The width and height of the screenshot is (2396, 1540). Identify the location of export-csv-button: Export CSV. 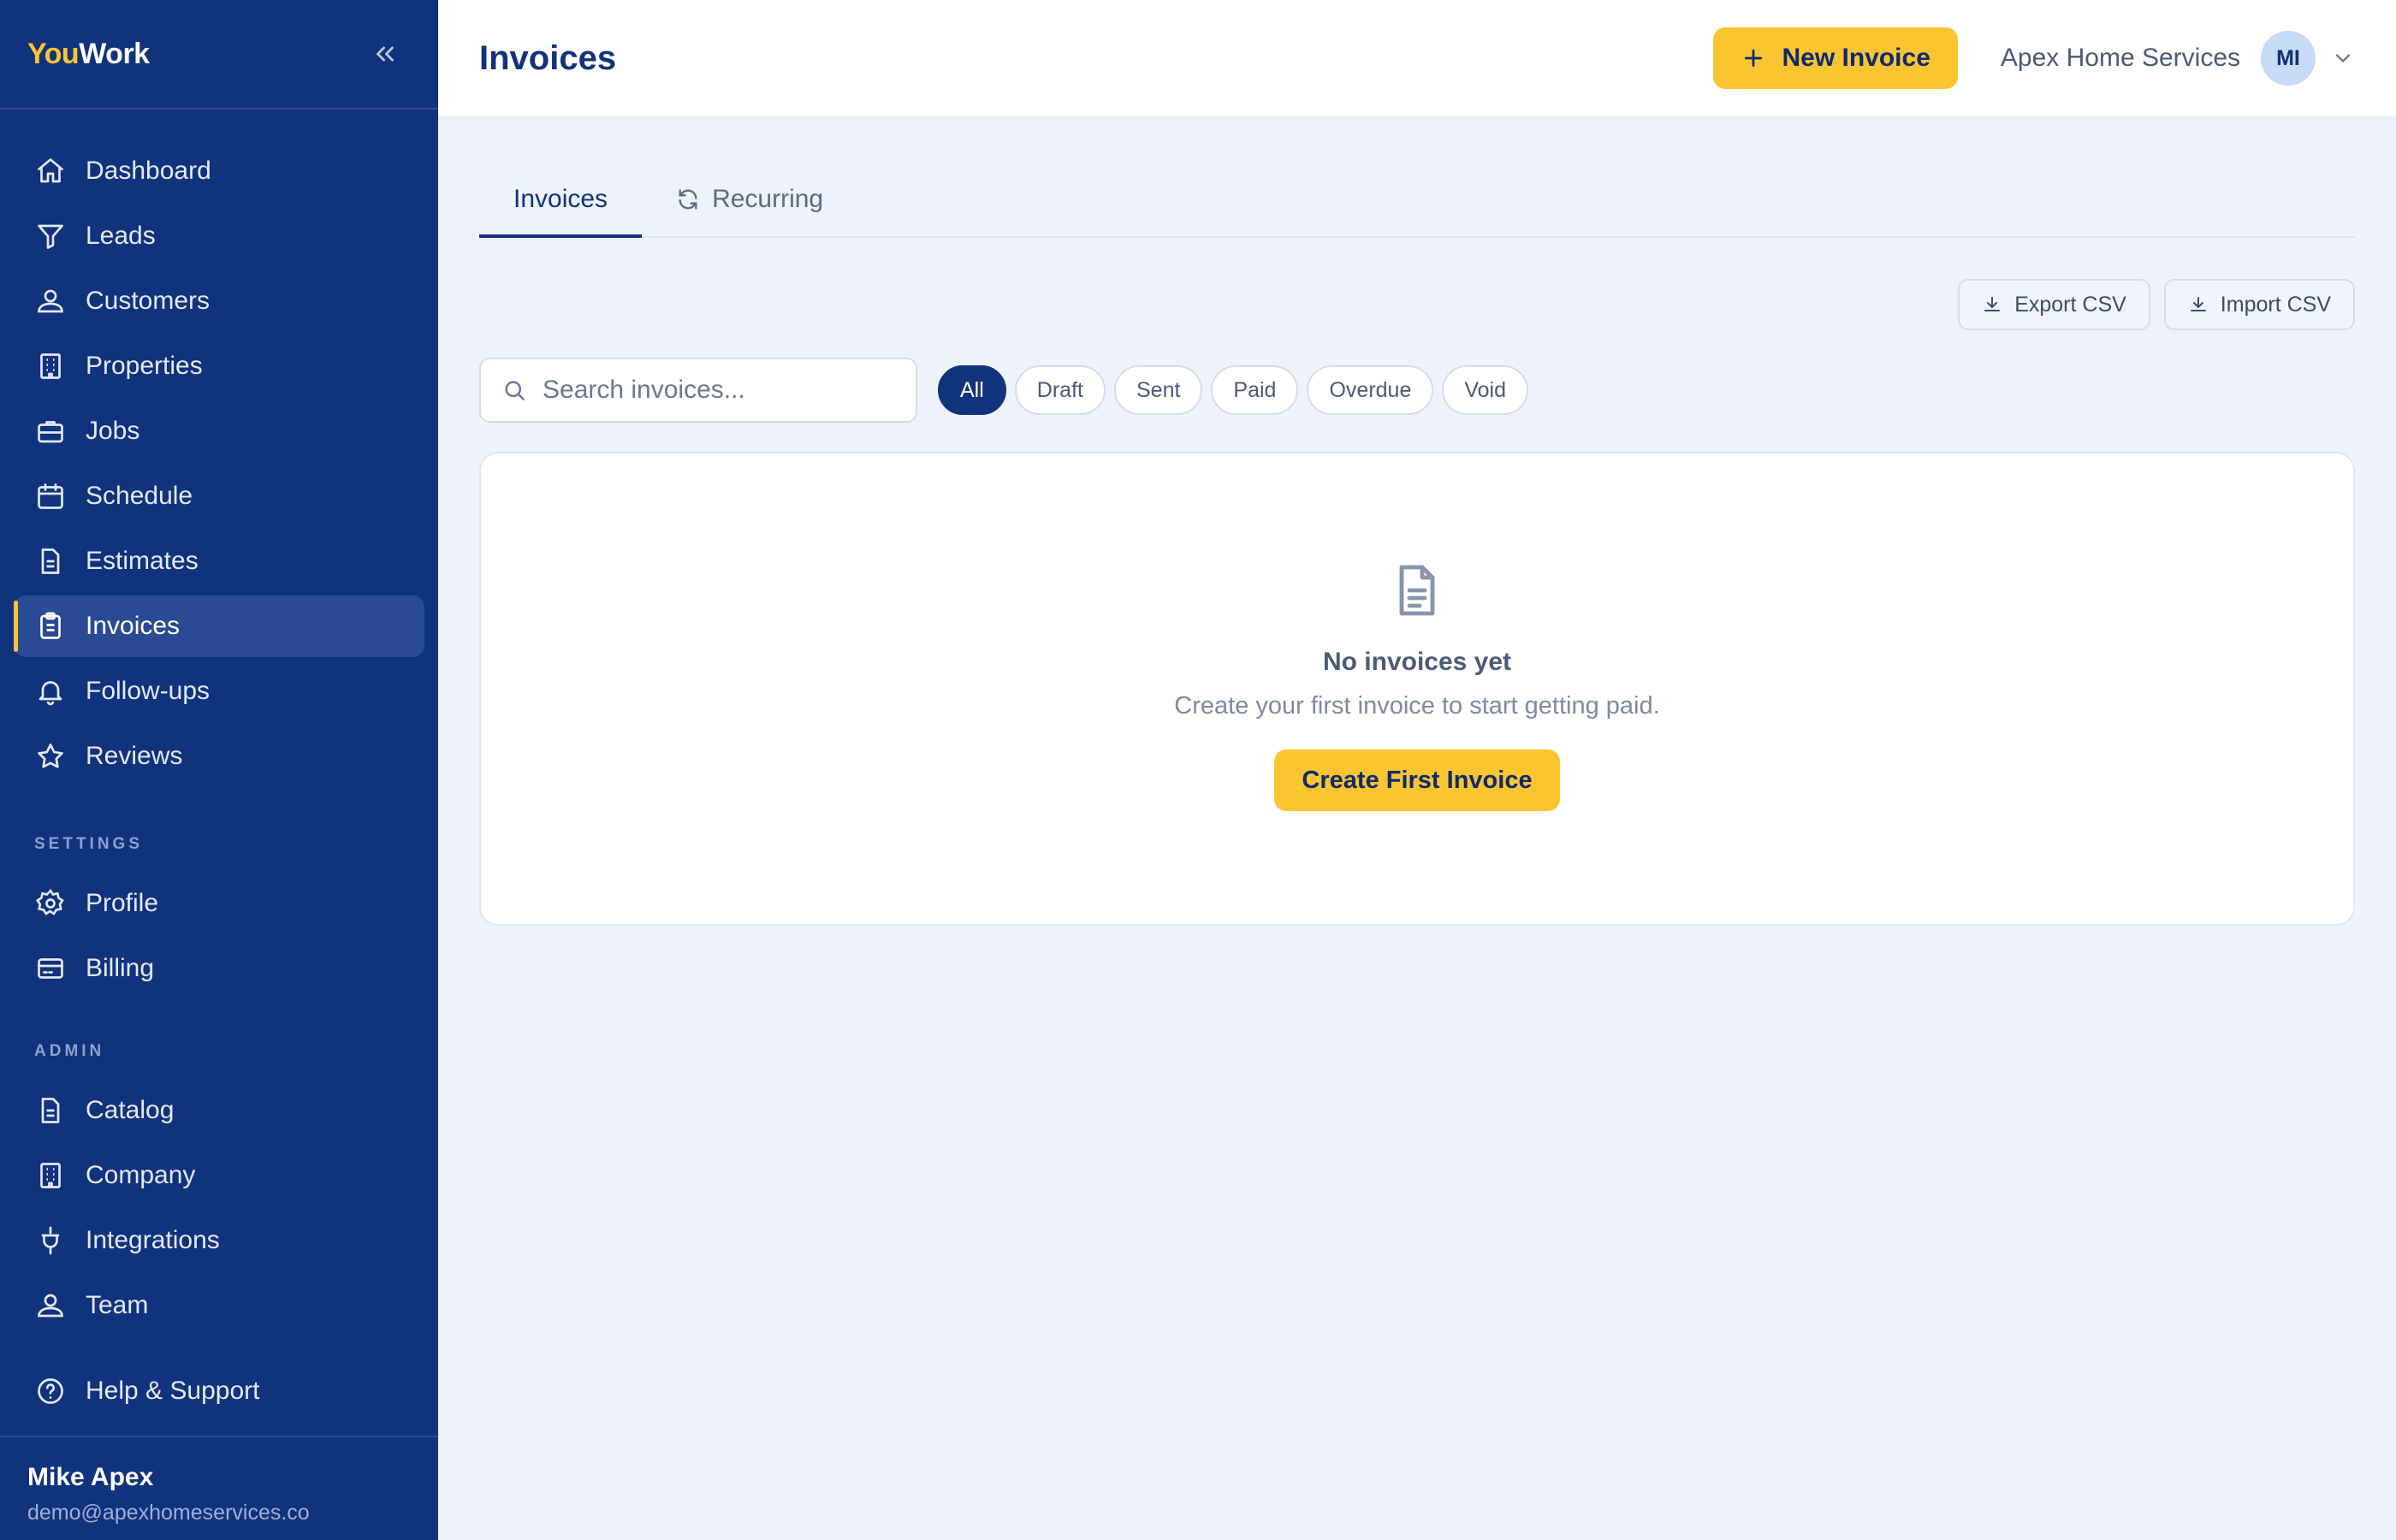
(2054, 304).